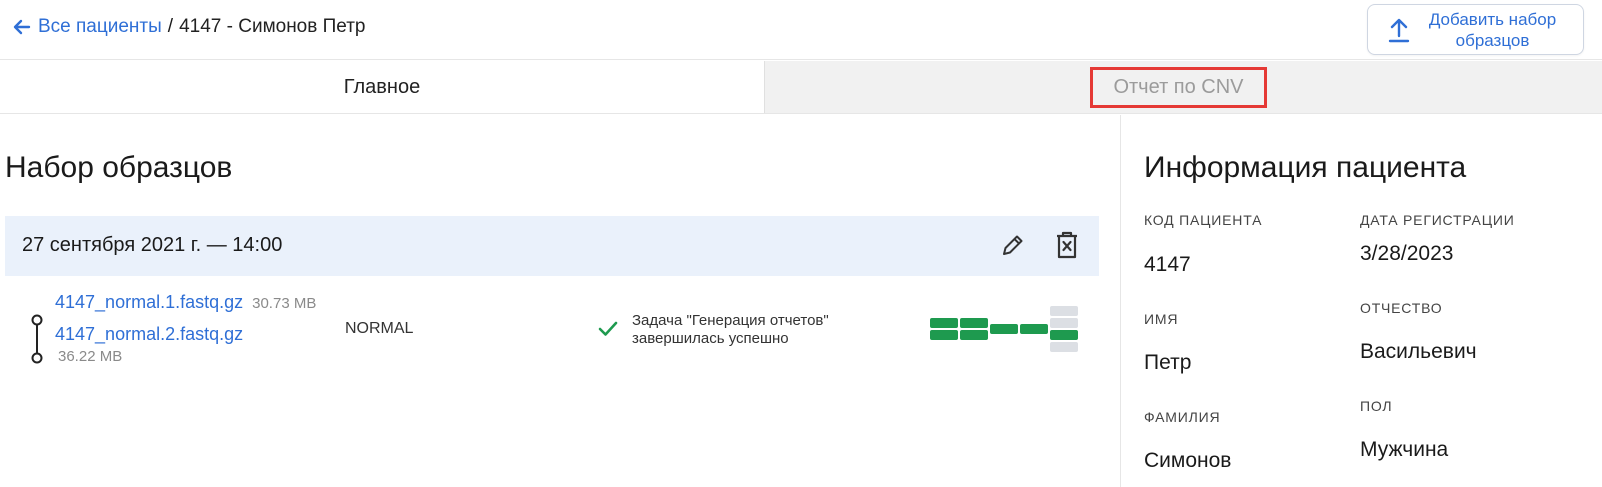  Describe the element at coordinates (37, 339) in the screenshot. I see `paired-files-icon` at that location.